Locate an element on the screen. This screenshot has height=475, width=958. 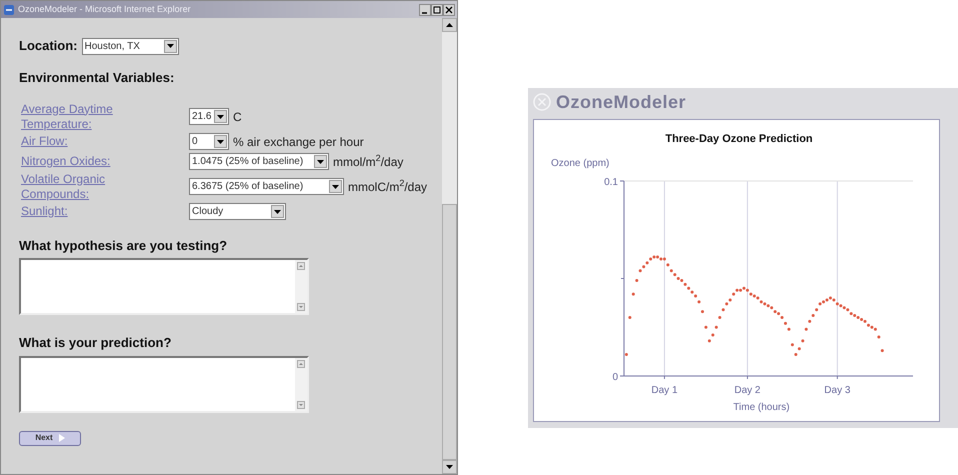
y-axis-label: Ozone (ppm) is located at coordinates (580, 163).